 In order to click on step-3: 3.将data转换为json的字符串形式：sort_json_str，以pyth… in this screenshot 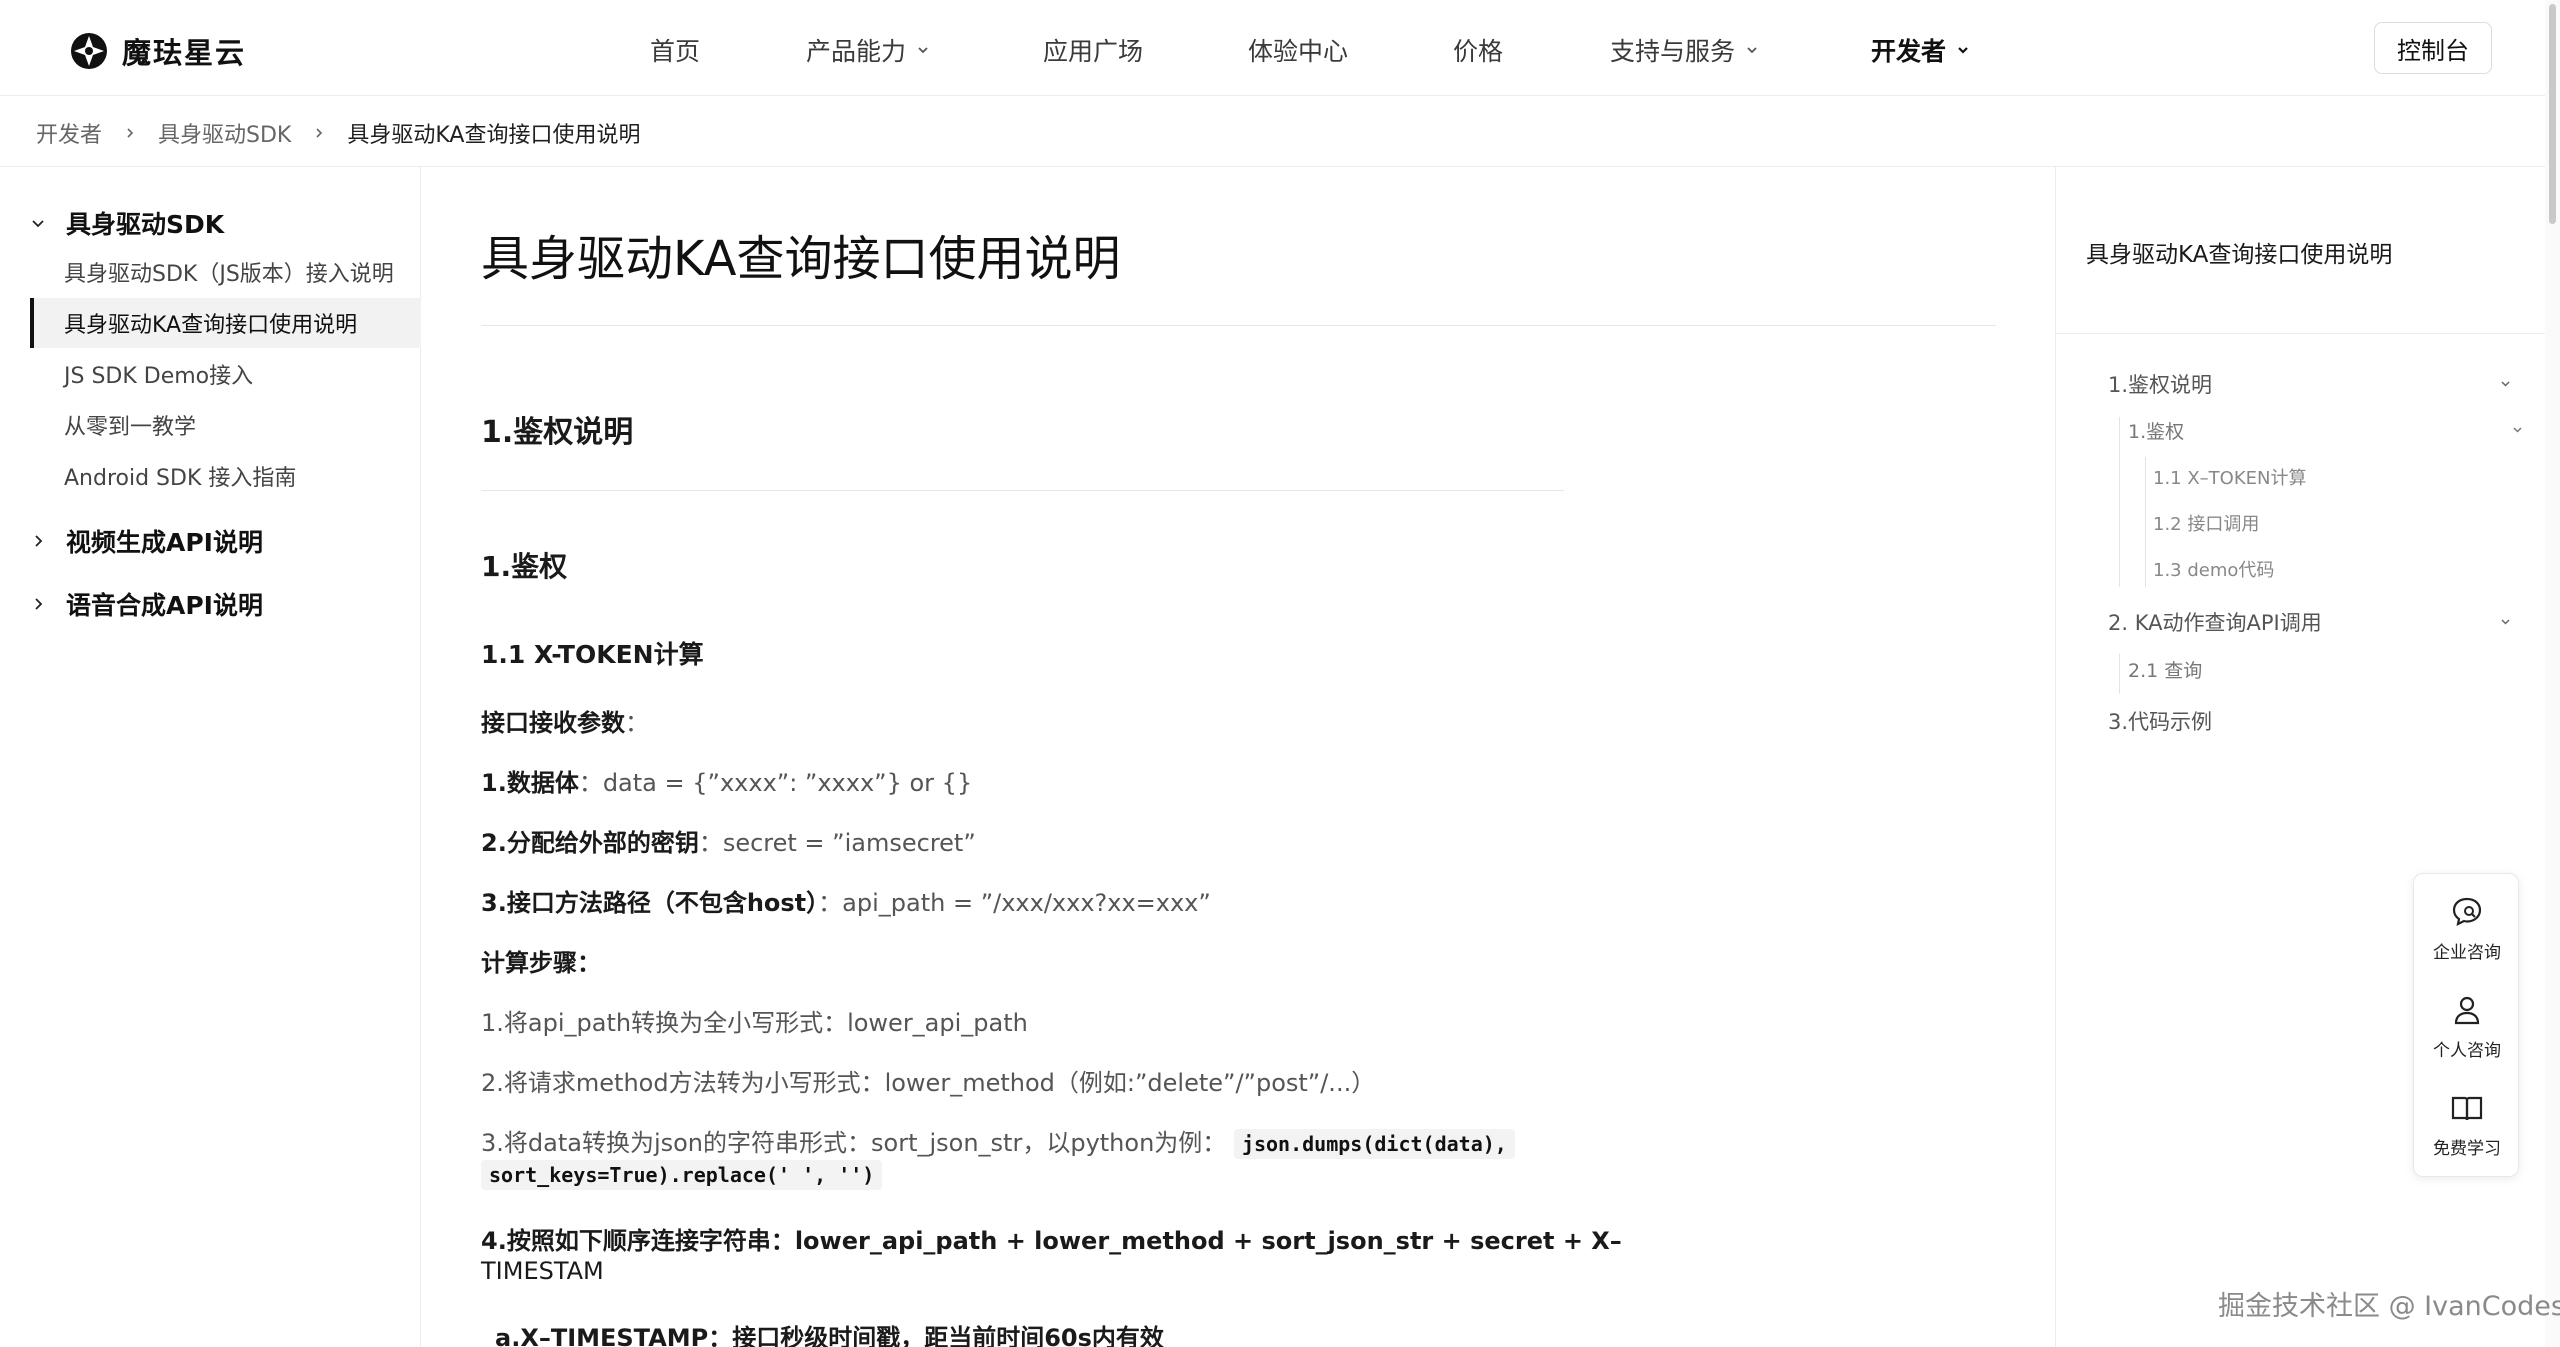, I will do `click(998, 1141)`.